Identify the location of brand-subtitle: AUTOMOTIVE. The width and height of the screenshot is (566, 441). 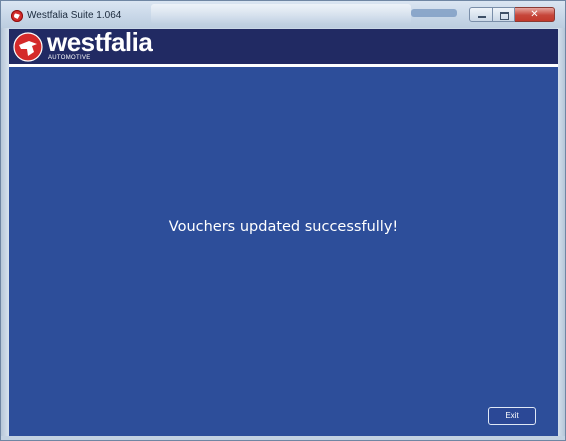
(69, 58).